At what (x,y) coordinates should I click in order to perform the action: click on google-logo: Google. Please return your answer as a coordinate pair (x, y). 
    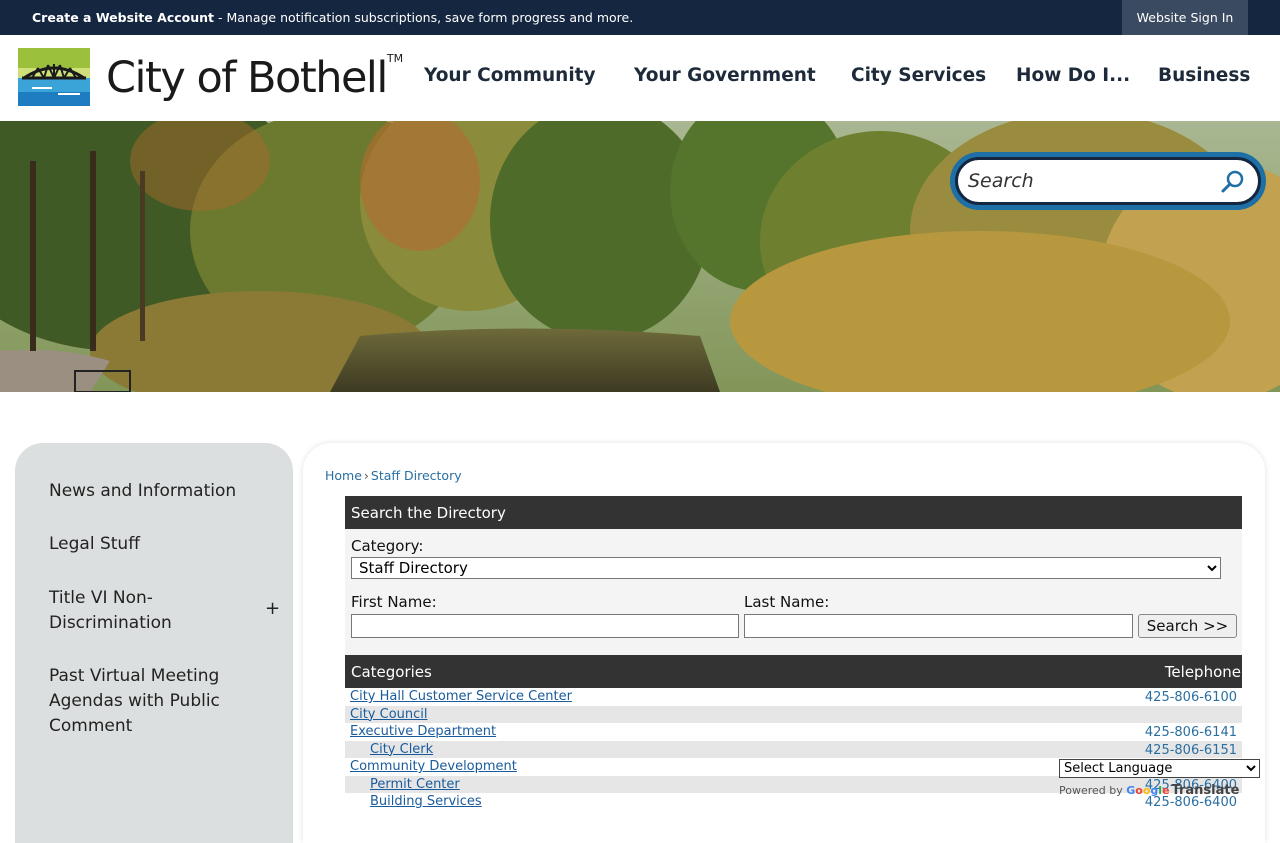
    Looking at the image, I should click on (1148, 790).